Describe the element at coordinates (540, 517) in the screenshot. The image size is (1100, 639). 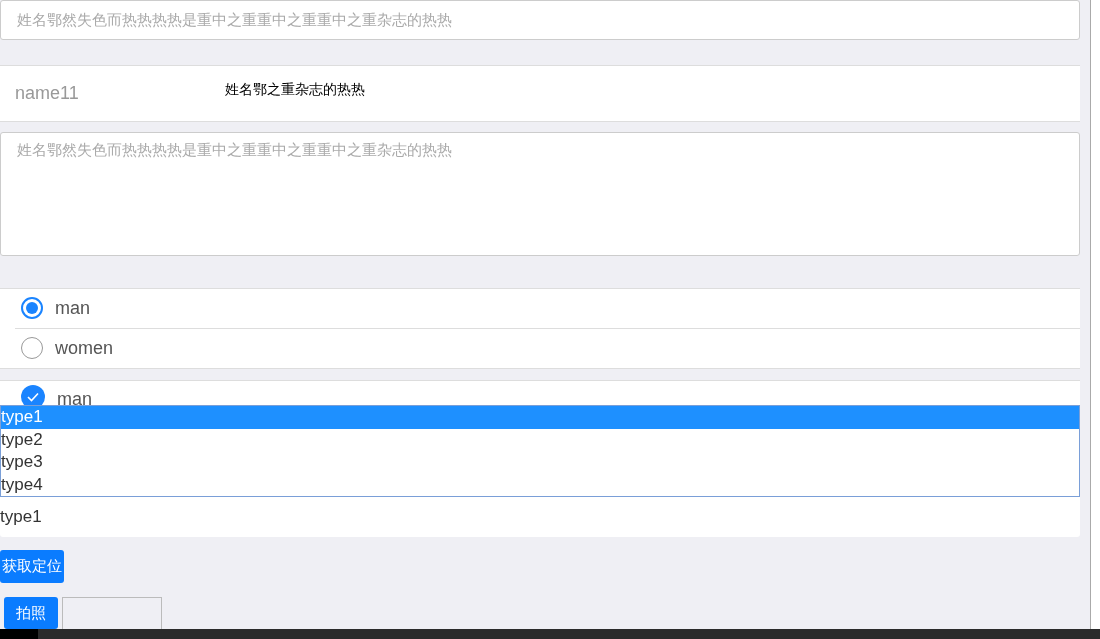
I see `select-field: type1` at that location.